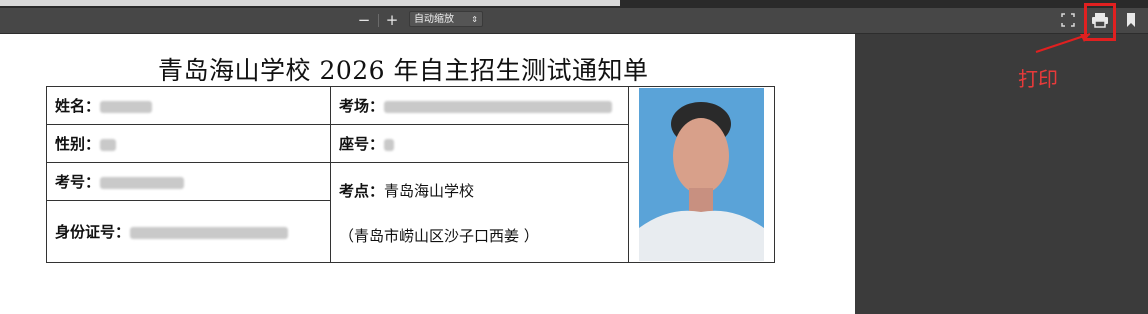 This screenshot has width=1148, height=314. I want to click on zoom-select-value: 自动缩放, so click(434, 19).